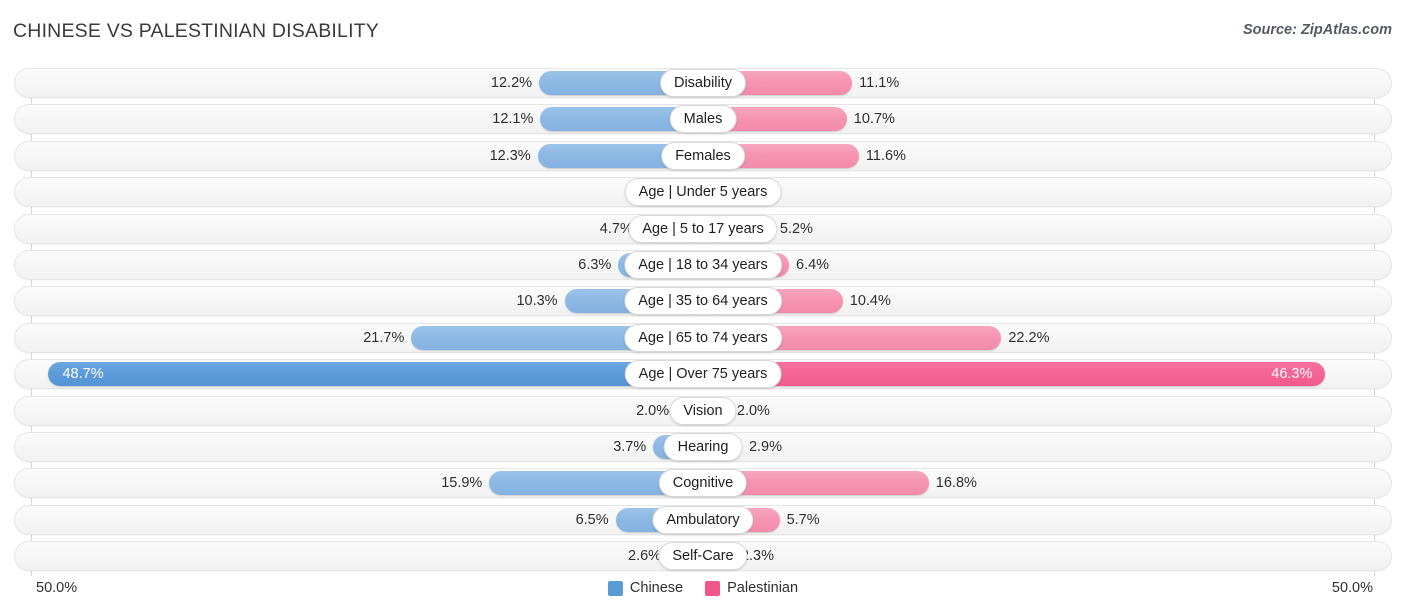  What do you see at coordinates (537, 301) in the screenshot?
I see `value-label-chinese: 10.3%` at bounding box center [537, 301].